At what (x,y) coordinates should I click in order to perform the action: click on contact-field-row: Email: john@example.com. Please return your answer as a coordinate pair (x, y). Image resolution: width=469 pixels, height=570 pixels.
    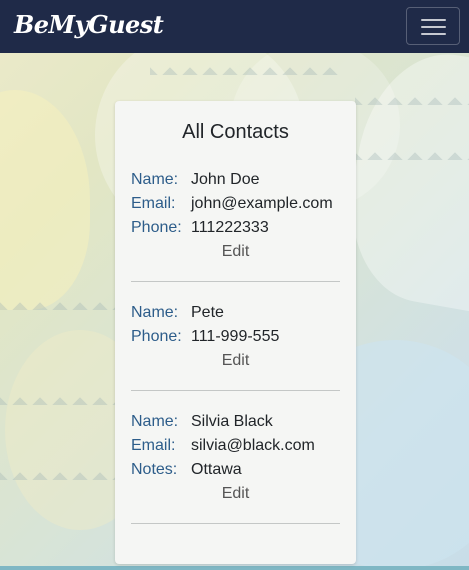
    Looking at the image, I should click on (235, 204).